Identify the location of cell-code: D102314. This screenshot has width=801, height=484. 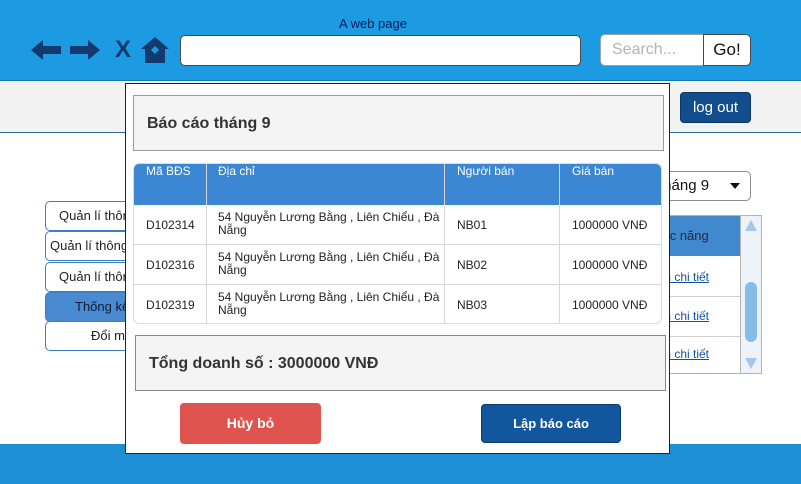
(170, 225).